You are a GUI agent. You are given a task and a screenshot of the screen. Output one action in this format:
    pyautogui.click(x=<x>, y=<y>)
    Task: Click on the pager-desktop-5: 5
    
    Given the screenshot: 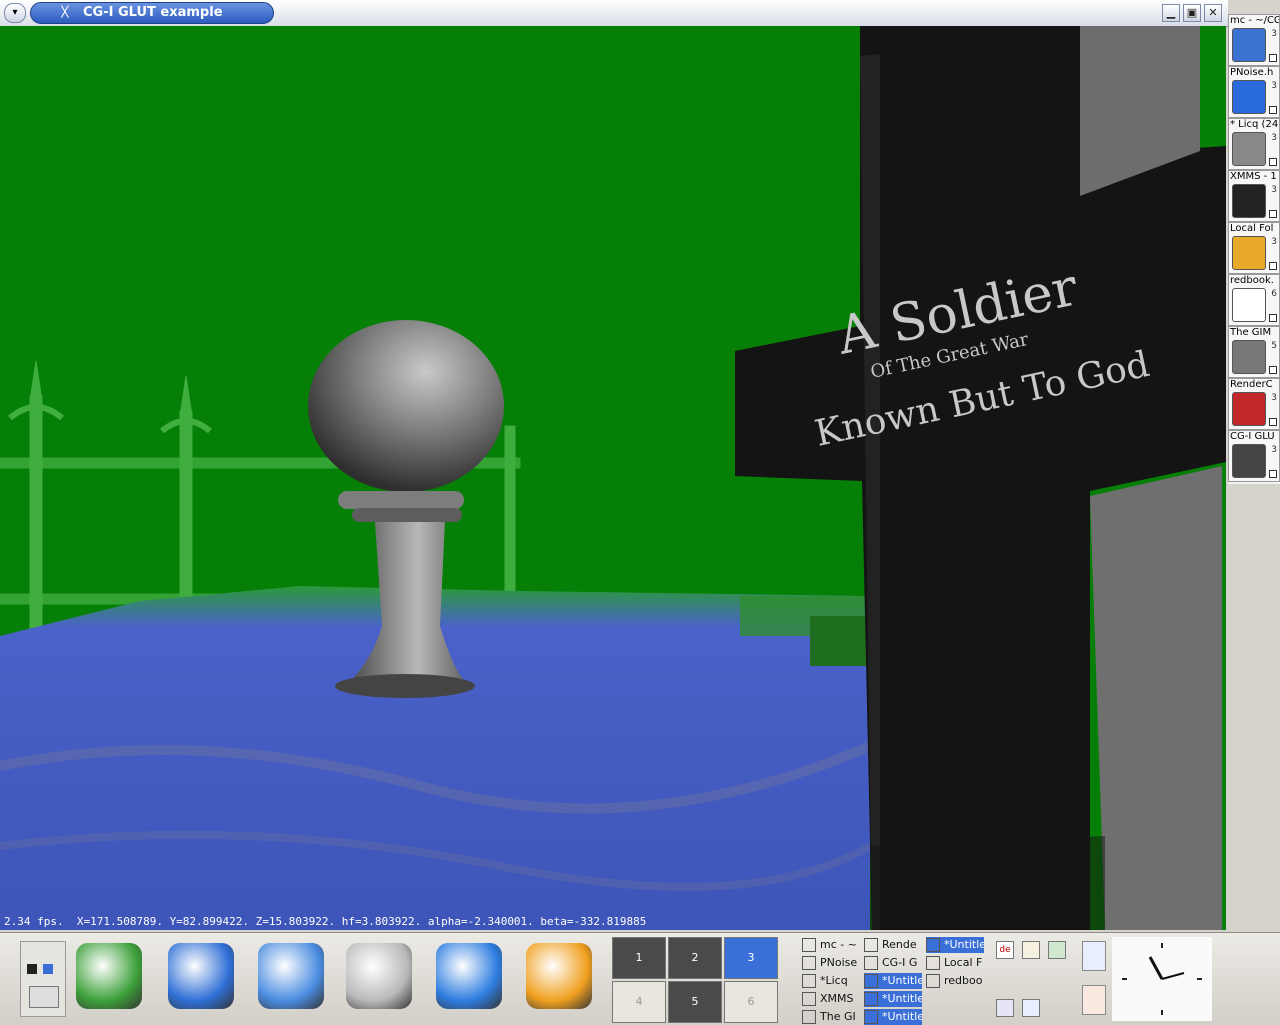 What is the action you would take?
    pyautogui.click(x=695, y=1002)
    